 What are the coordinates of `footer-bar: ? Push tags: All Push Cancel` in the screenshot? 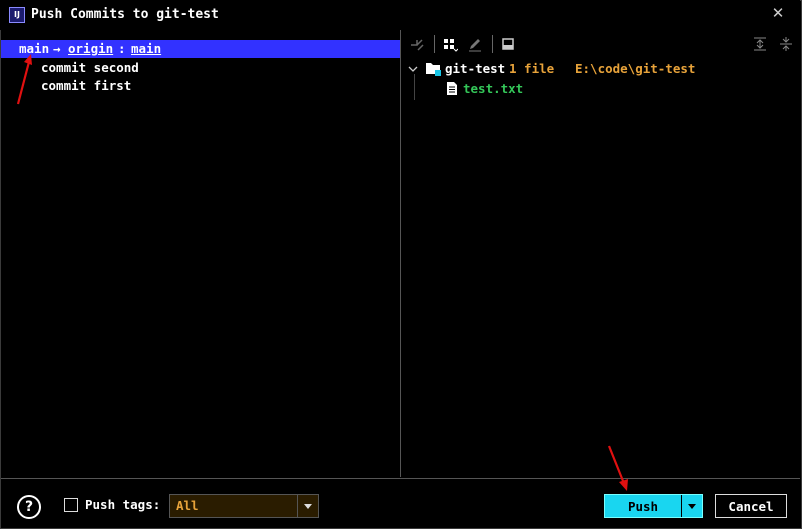 It's located at (400, 503).